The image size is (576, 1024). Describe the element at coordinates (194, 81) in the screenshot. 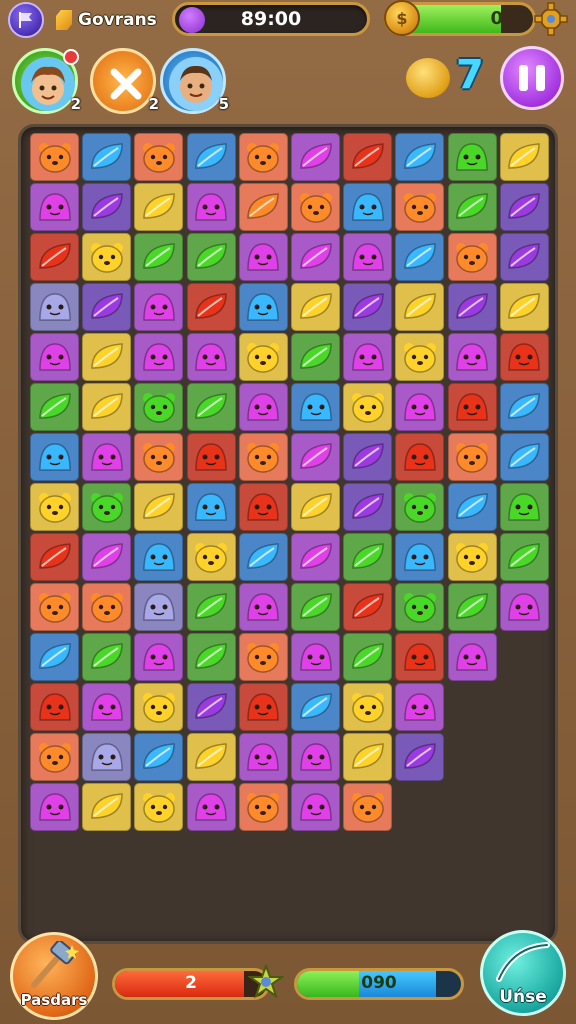

I see `friend-avatar: 5` at that location.